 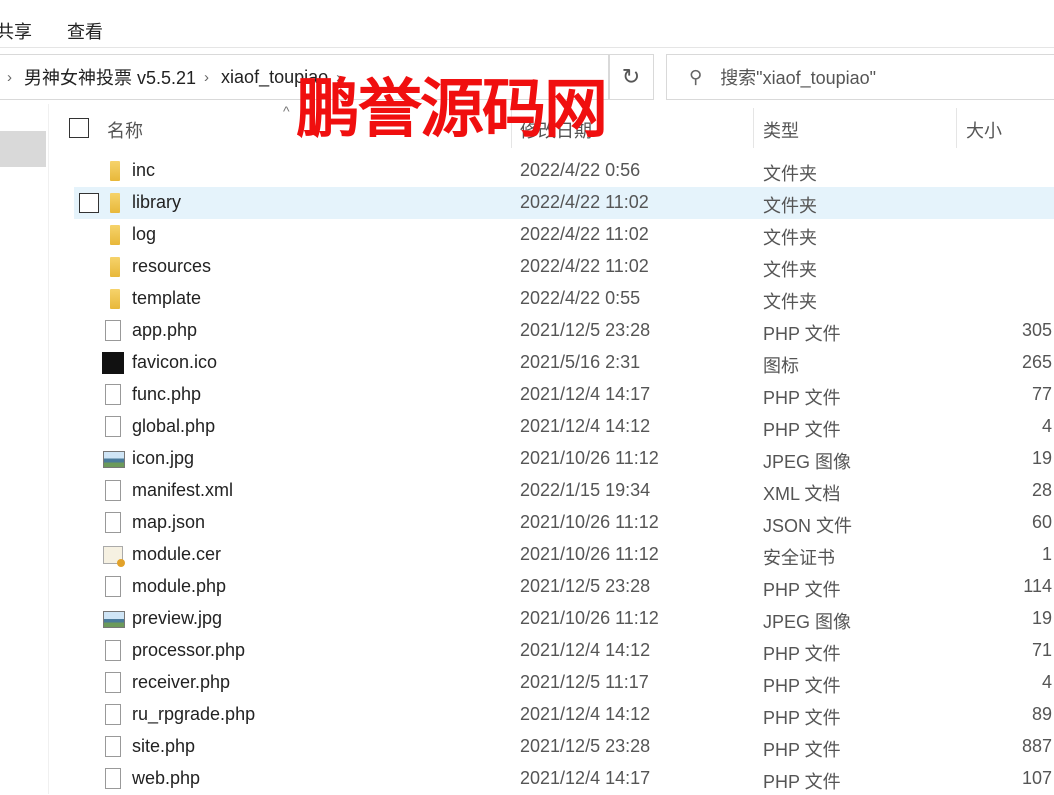 I want to click on file-row: preview.jpg 2021/10/26 11:12 JPEG 图像 19, so click(x=564, y=619).